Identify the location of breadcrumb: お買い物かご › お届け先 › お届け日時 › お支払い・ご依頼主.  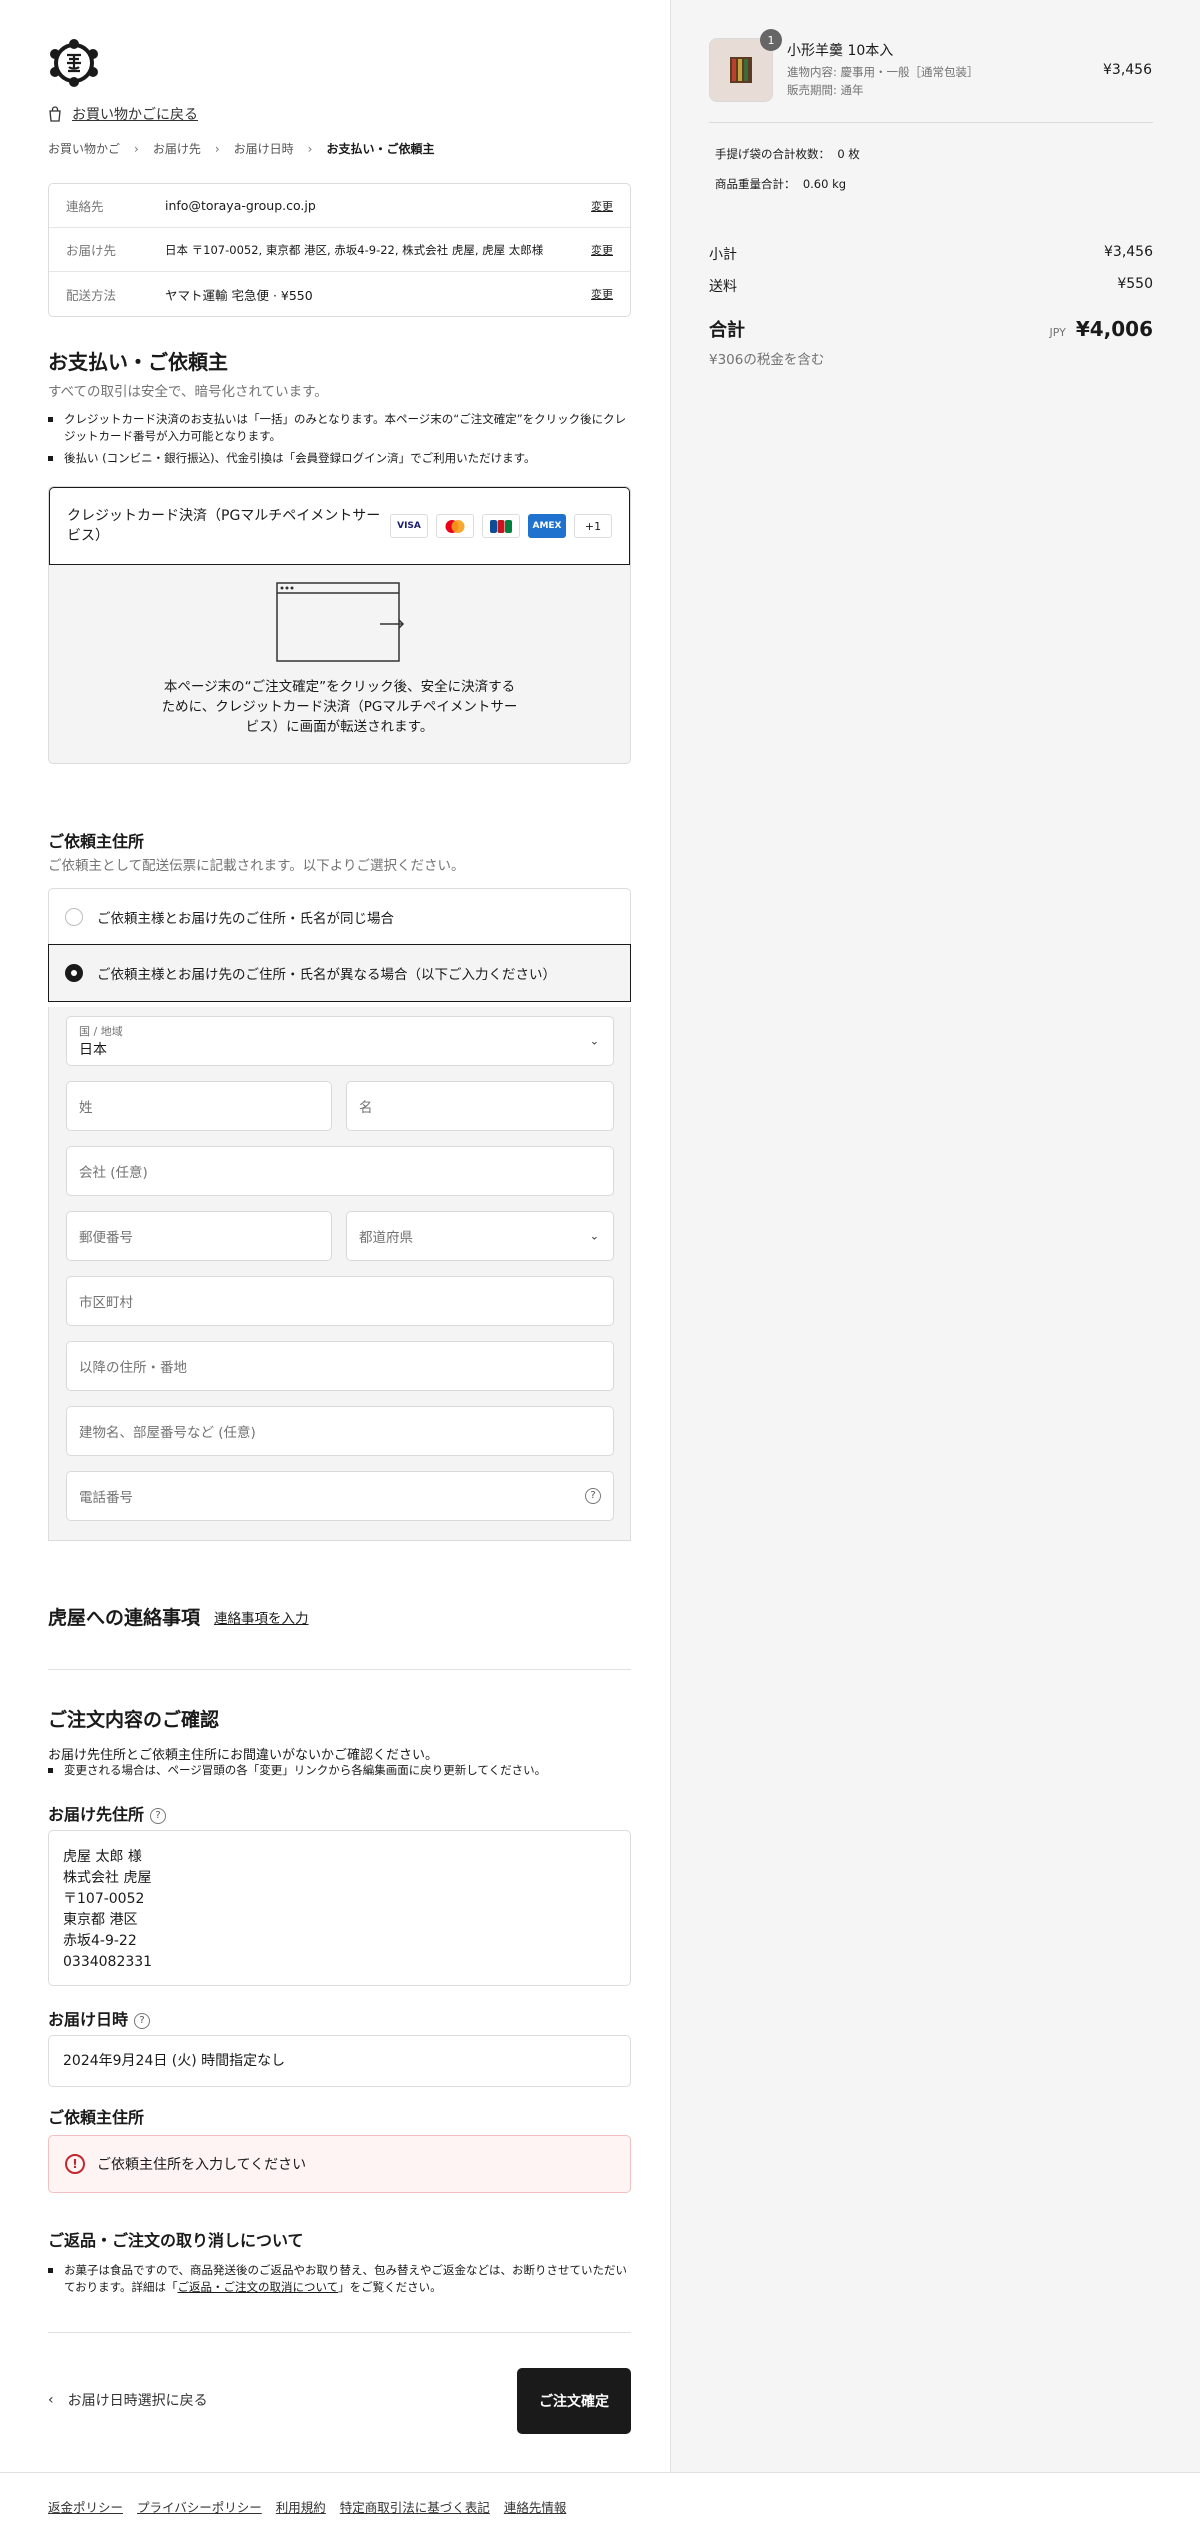
(241, 148).